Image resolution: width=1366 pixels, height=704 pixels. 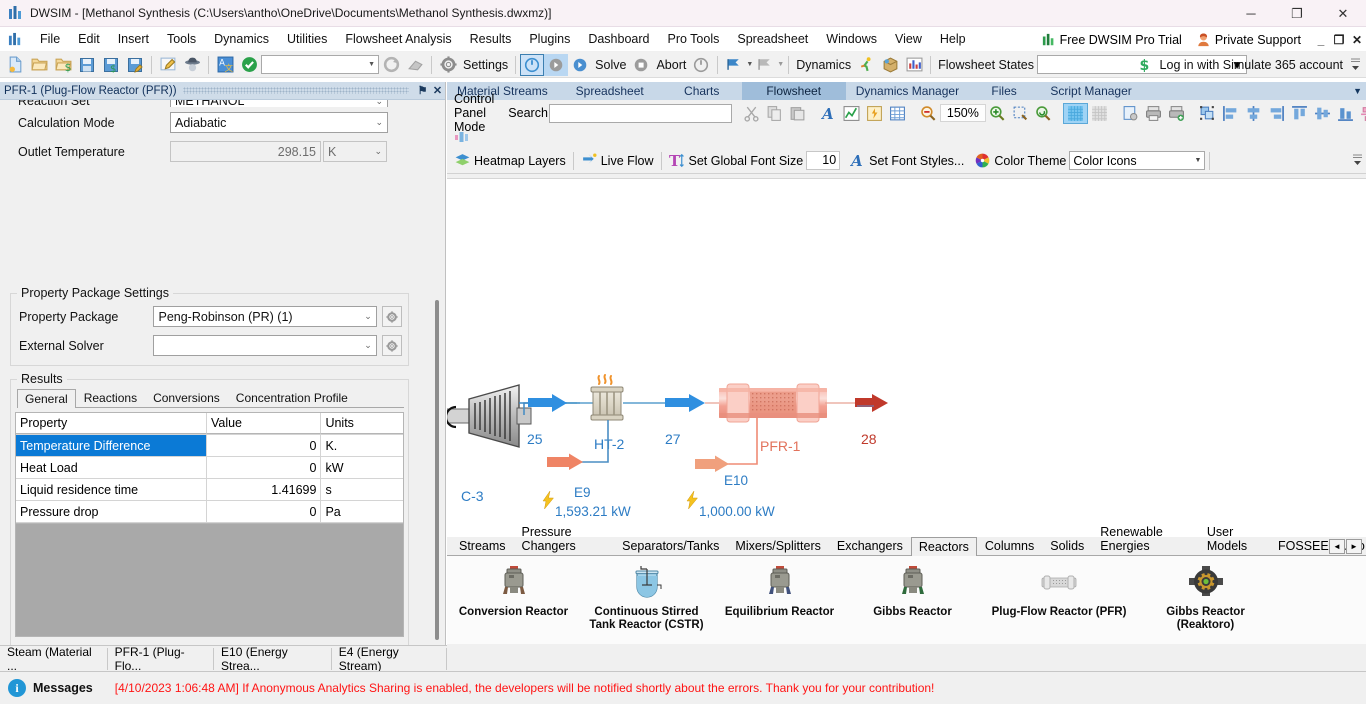 What do you see at coordinates (510, 160) in the screenshot?
I see `heatmap-layers-button: Heatmap Layers` at bounding box center [510, 160].